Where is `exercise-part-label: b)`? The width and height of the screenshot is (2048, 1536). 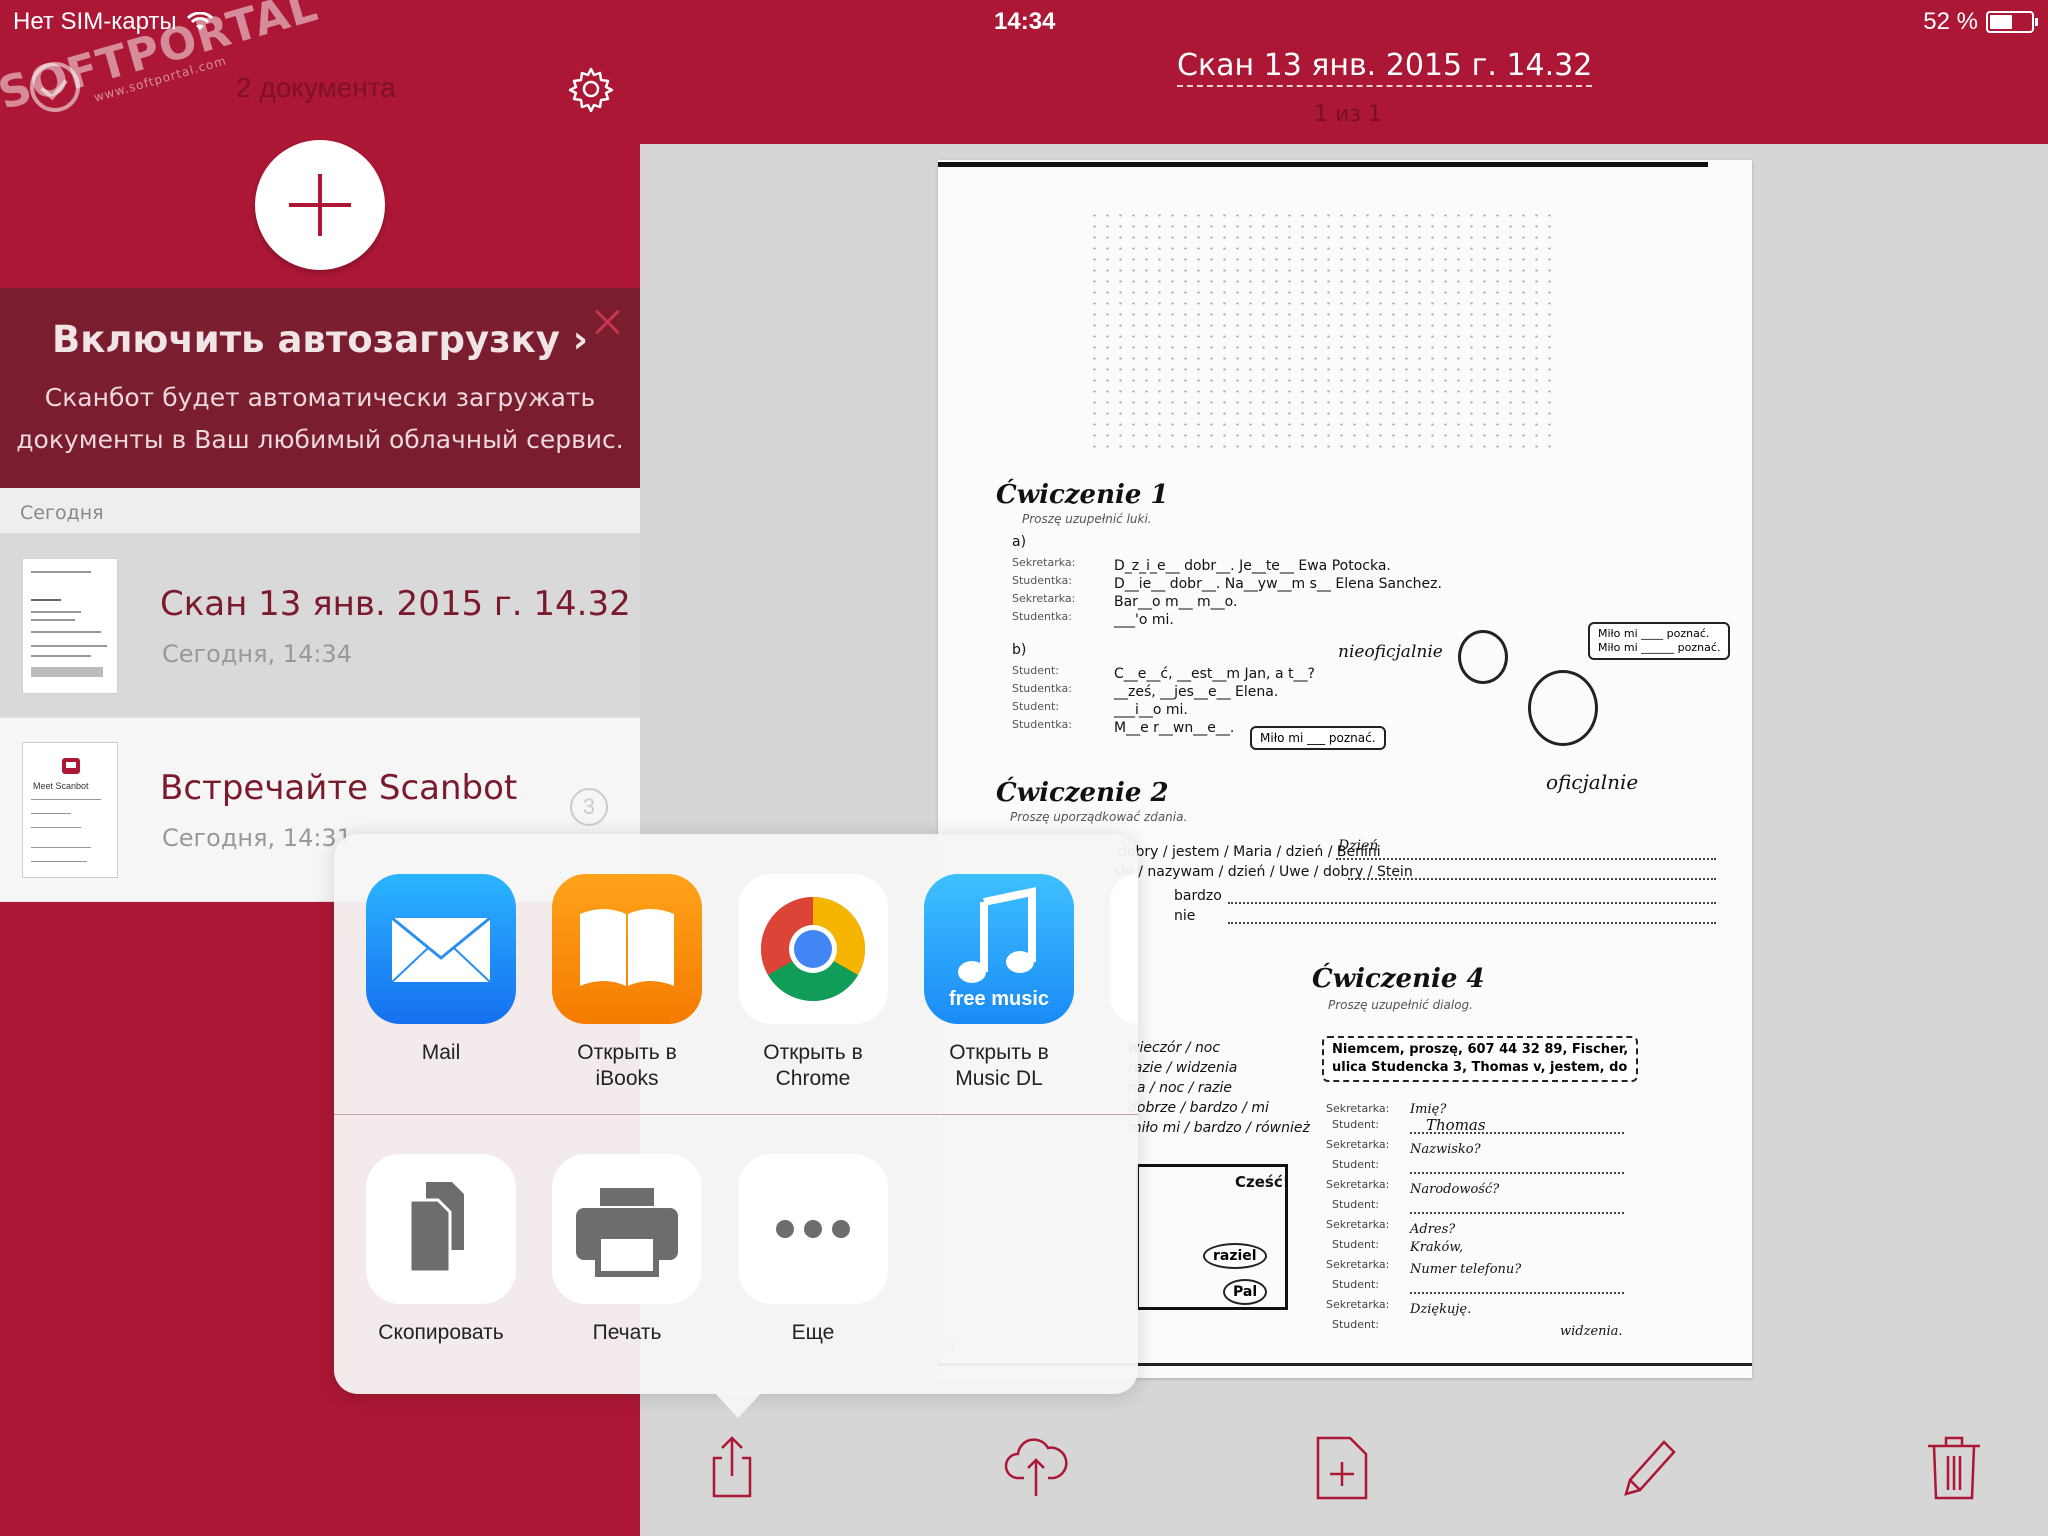 exercise-part-label: b) is located at coordinates (1019, 650).